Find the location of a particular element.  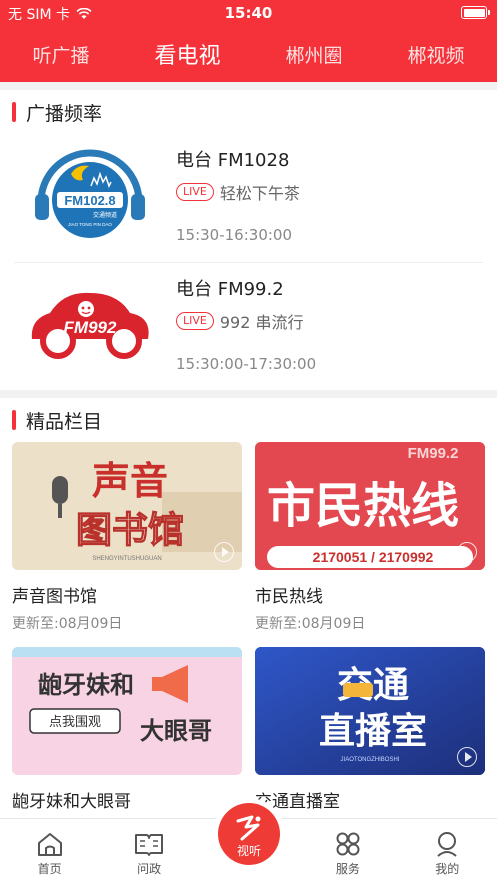

station-name: 电台 FM99.2 is located at coordinates (230, 289).